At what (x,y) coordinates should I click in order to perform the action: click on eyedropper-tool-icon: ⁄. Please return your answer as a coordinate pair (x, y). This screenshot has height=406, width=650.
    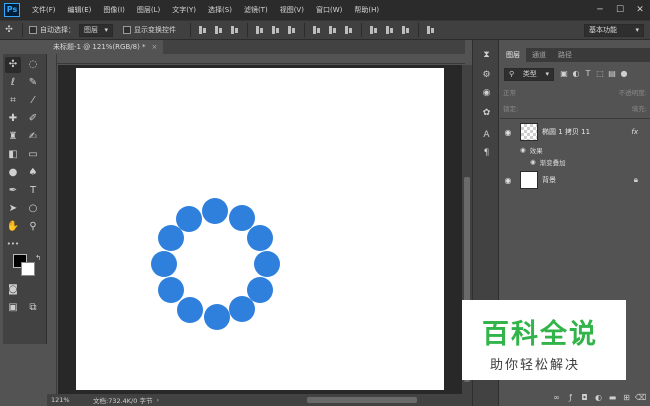
    Looking at the image, I should click on (33, 101).